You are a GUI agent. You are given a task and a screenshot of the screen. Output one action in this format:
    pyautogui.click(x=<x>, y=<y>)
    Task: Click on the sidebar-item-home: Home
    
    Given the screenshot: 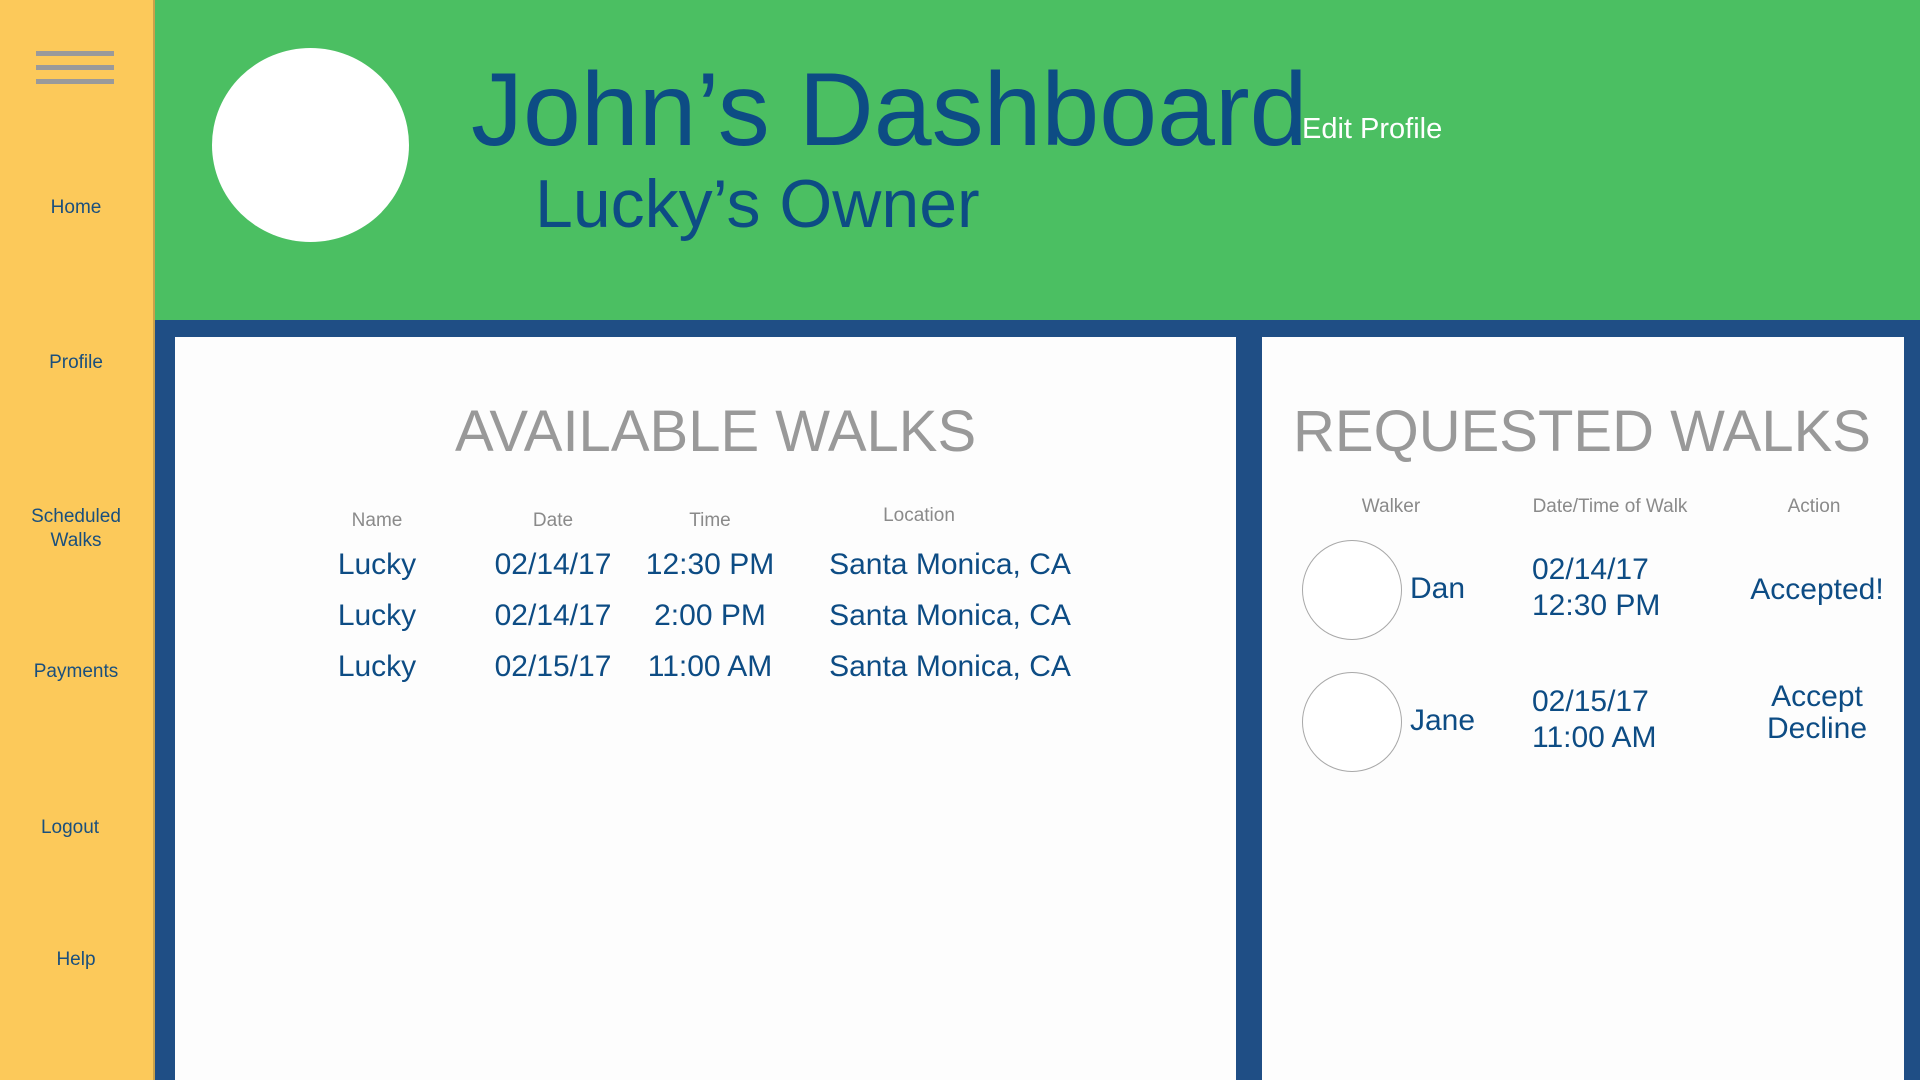 What is the action you would take?
    pyautogui.click(x=76, y=208)
    